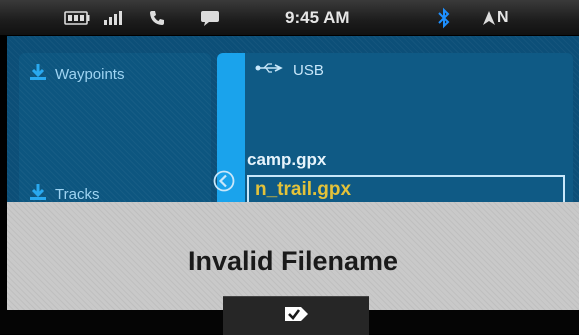 The width and height of the screenshot is (579, 335). I want to click on sidebar-item-waypoints: Waypoints, so click(76, 74).